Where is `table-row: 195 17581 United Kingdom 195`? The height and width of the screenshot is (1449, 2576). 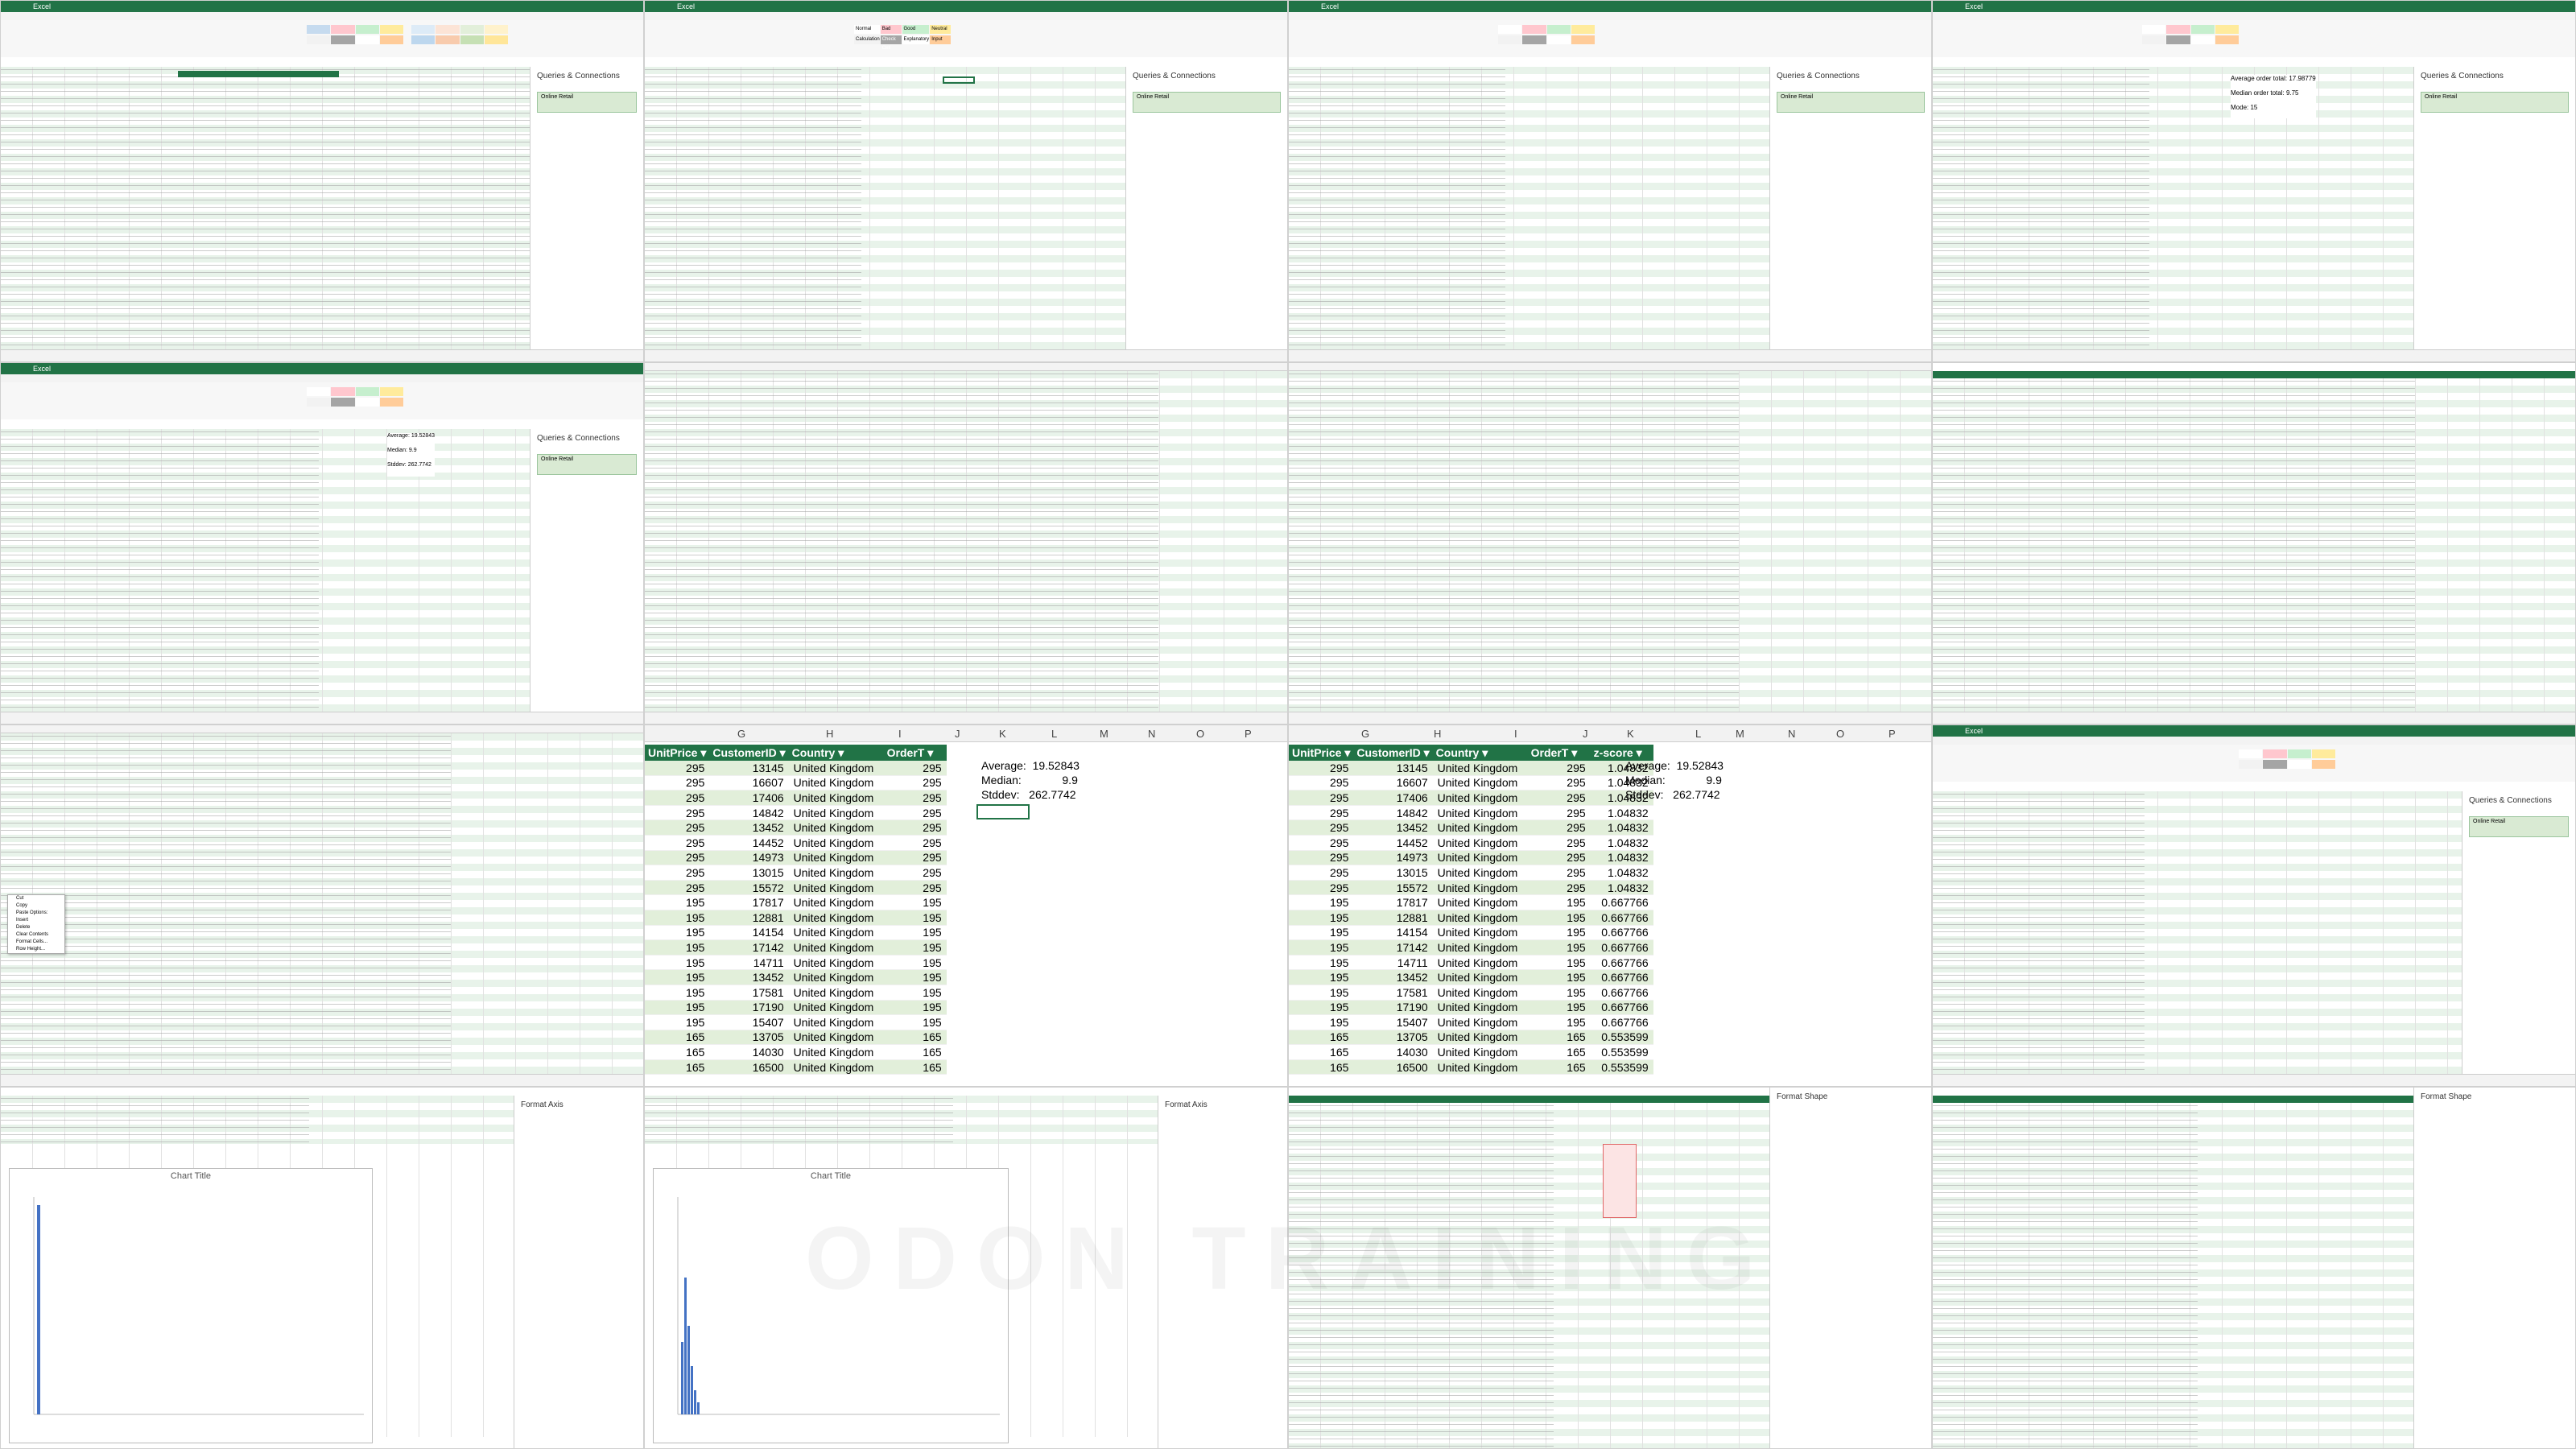 table-row: 195 17581 United Kingdom 195 is located at coordinates (796, 993).